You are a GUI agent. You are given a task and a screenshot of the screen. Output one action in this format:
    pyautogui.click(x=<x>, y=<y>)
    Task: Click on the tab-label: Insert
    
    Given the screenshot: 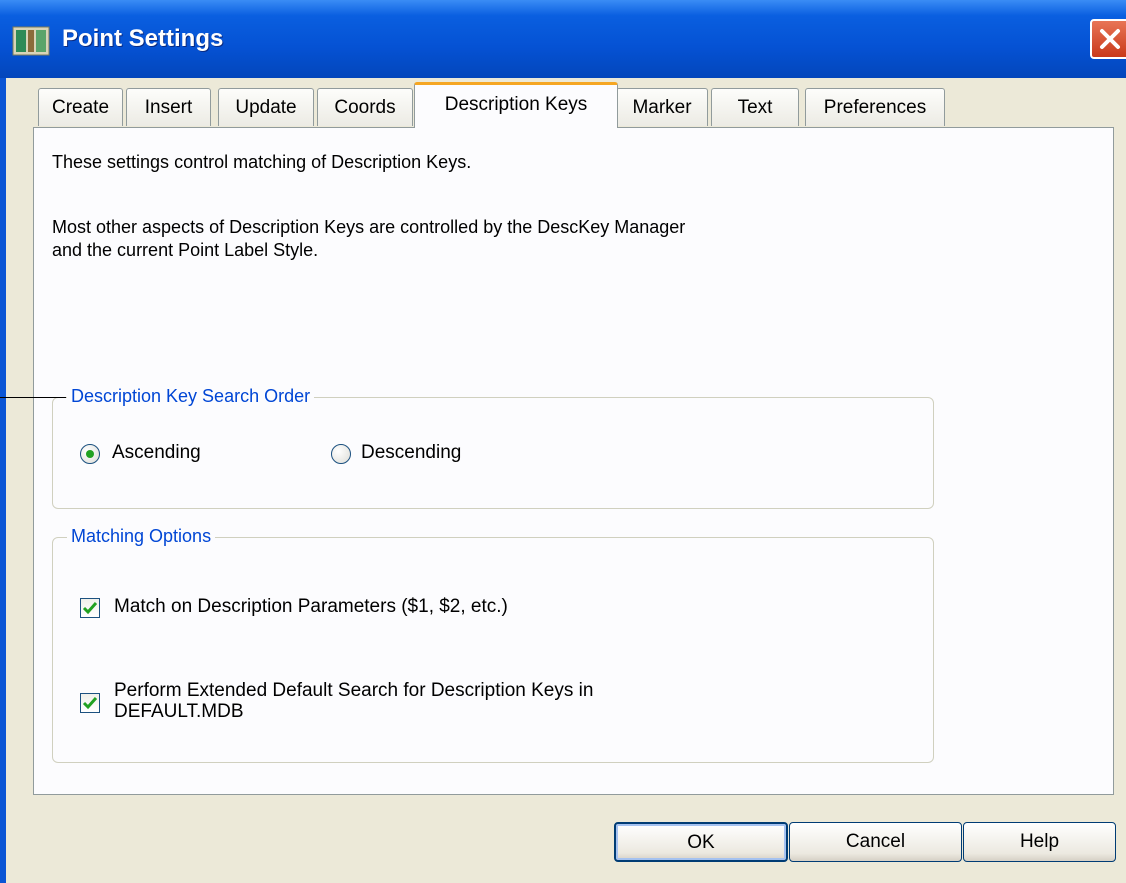 What is the action you would take?
    pyautogui.click(x=168, y=107)
    